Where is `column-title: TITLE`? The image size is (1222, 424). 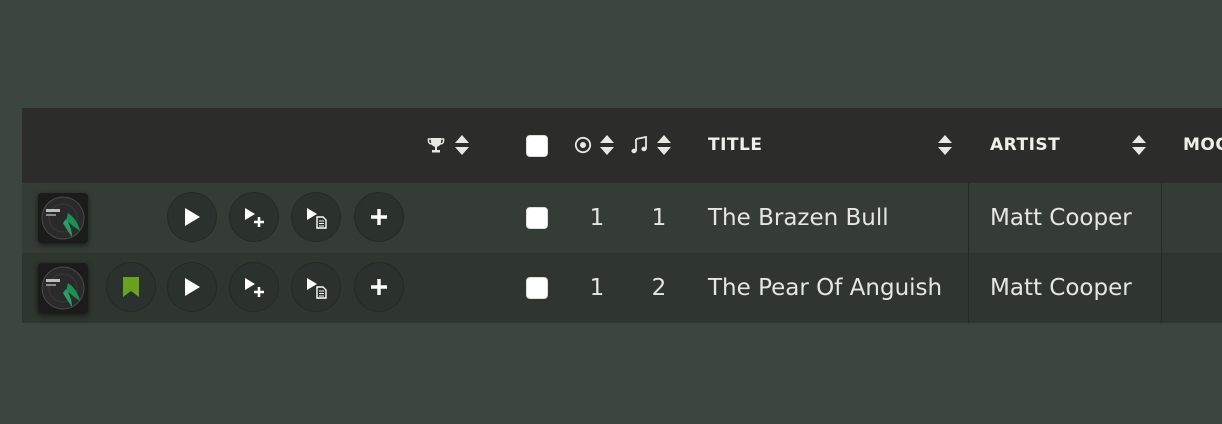
column-title: TITLE is located at coordinates (735, 145).